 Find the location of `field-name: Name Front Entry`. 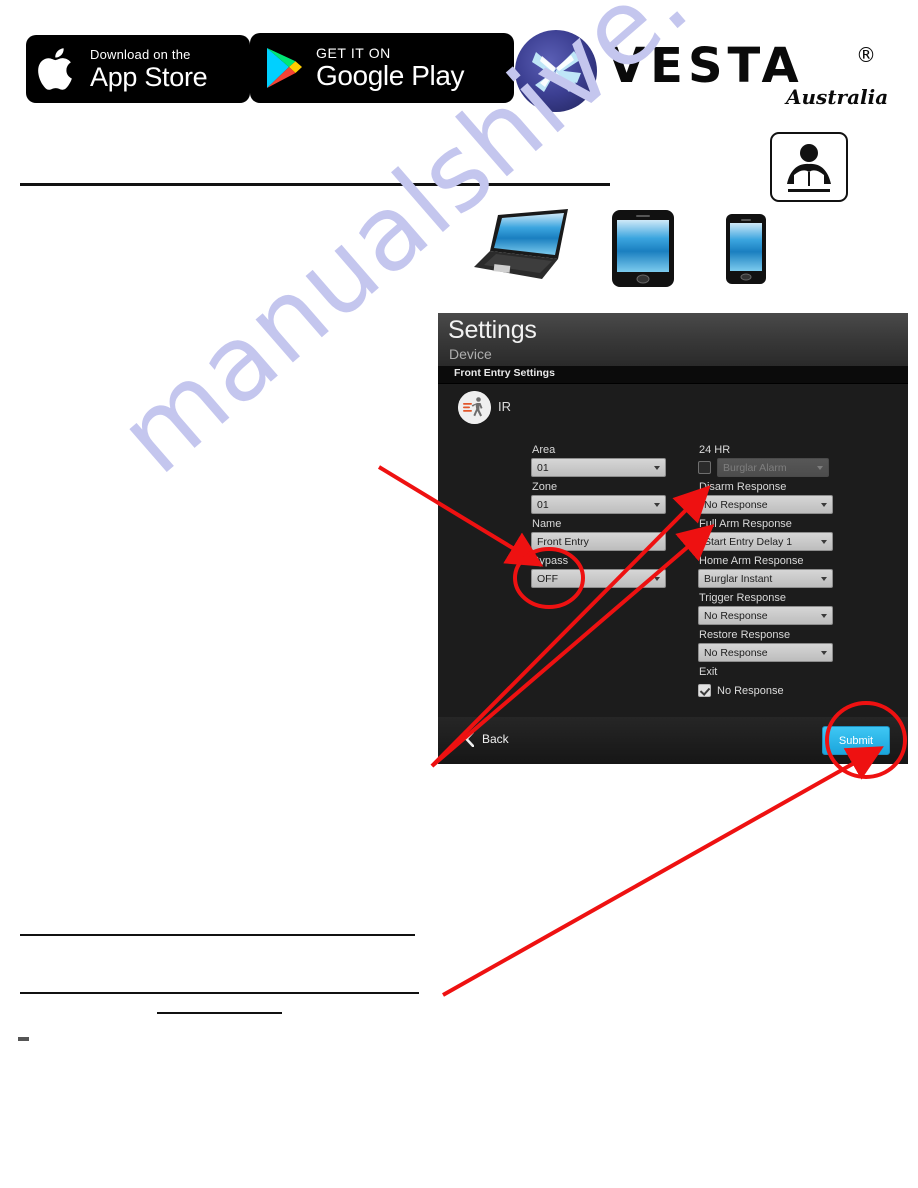

field-name: Name Front Entry is located at coordinates (598, 534).